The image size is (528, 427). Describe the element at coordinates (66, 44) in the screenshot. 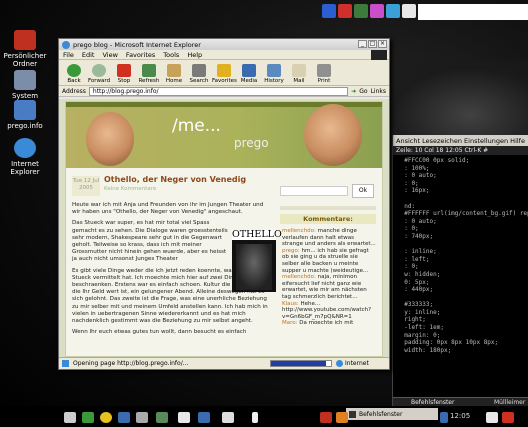

I see `ie-icon` at that location.